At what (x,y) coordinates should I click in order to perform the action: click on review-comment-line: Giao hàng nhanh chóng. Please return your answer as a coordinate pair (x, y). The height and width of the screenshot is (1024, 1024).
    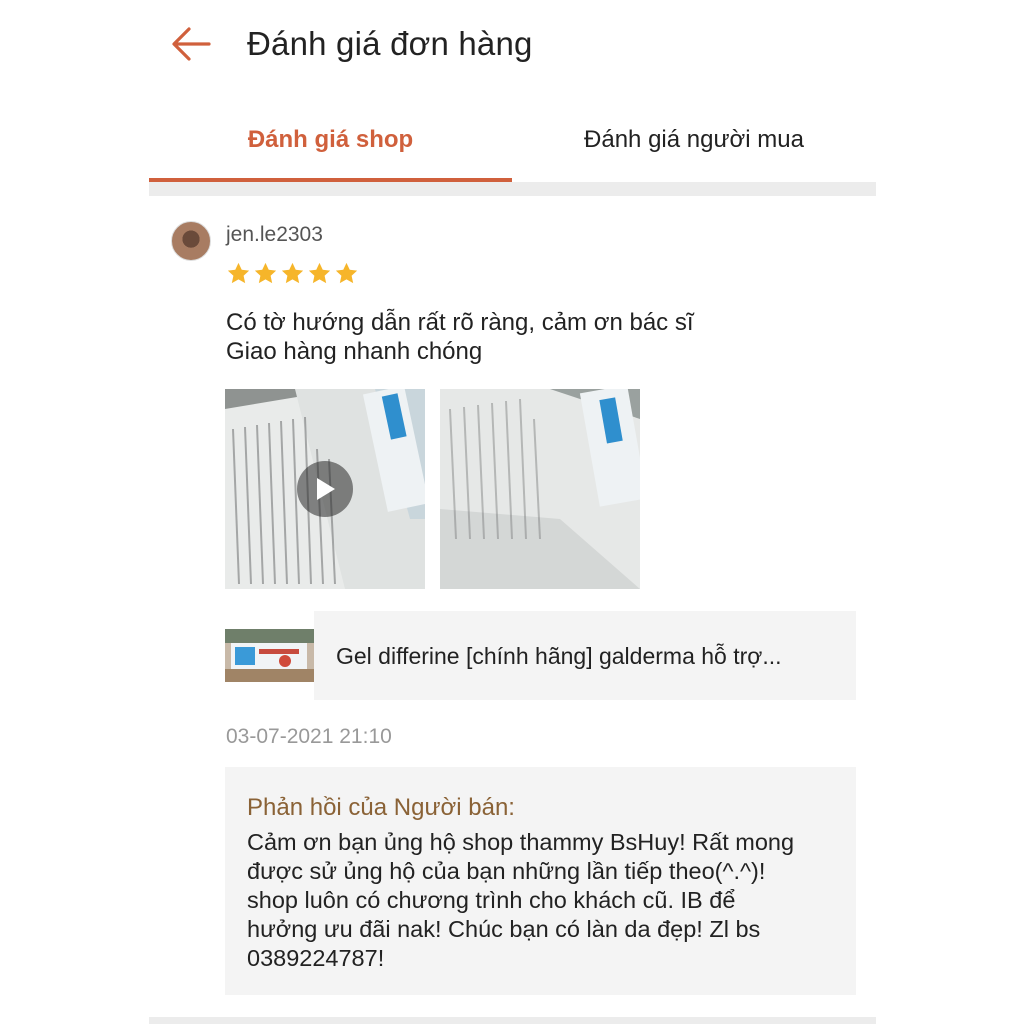
    Looking at the image, I should click on (354, 351).